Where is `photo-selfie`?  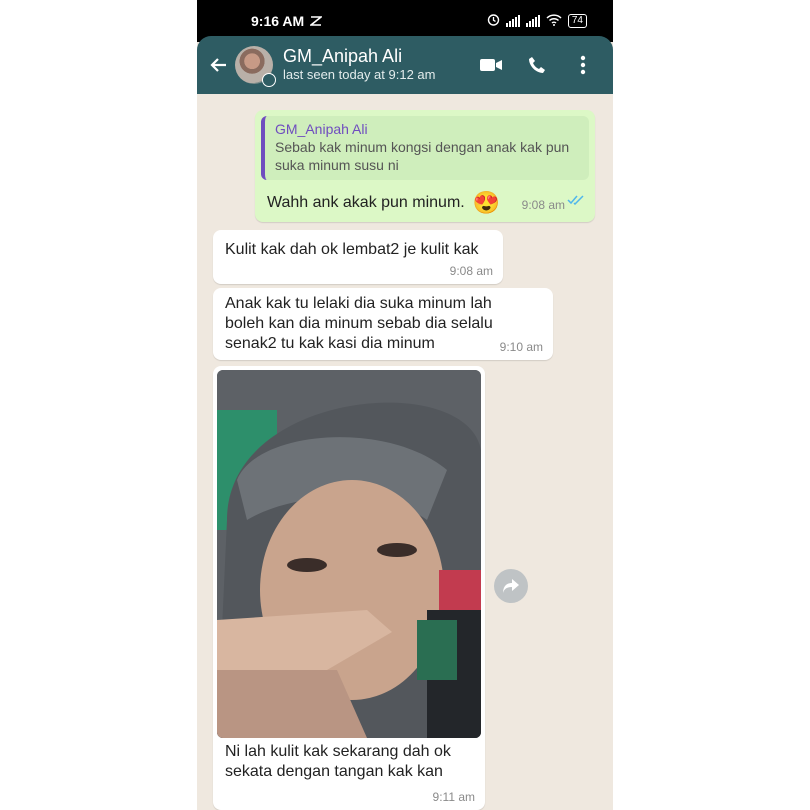 photo-selfie is located at coordinates (349, 554).